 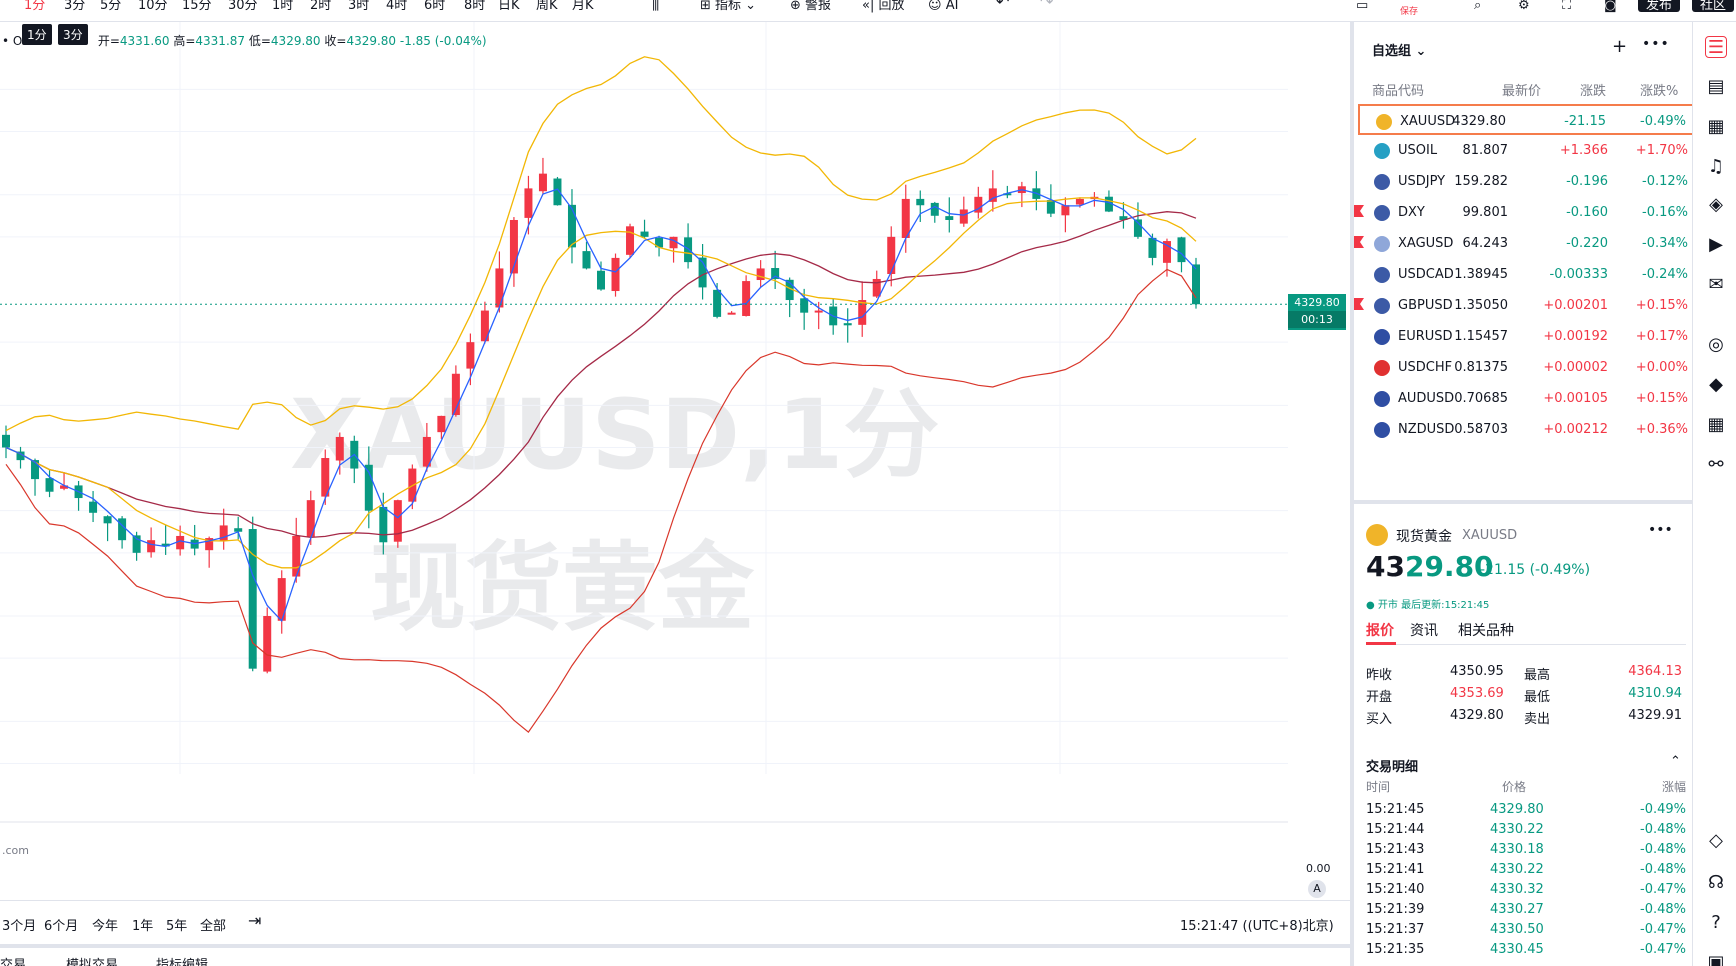 I want to click on timeframe-4: 15分, so click(x=197, y=6).